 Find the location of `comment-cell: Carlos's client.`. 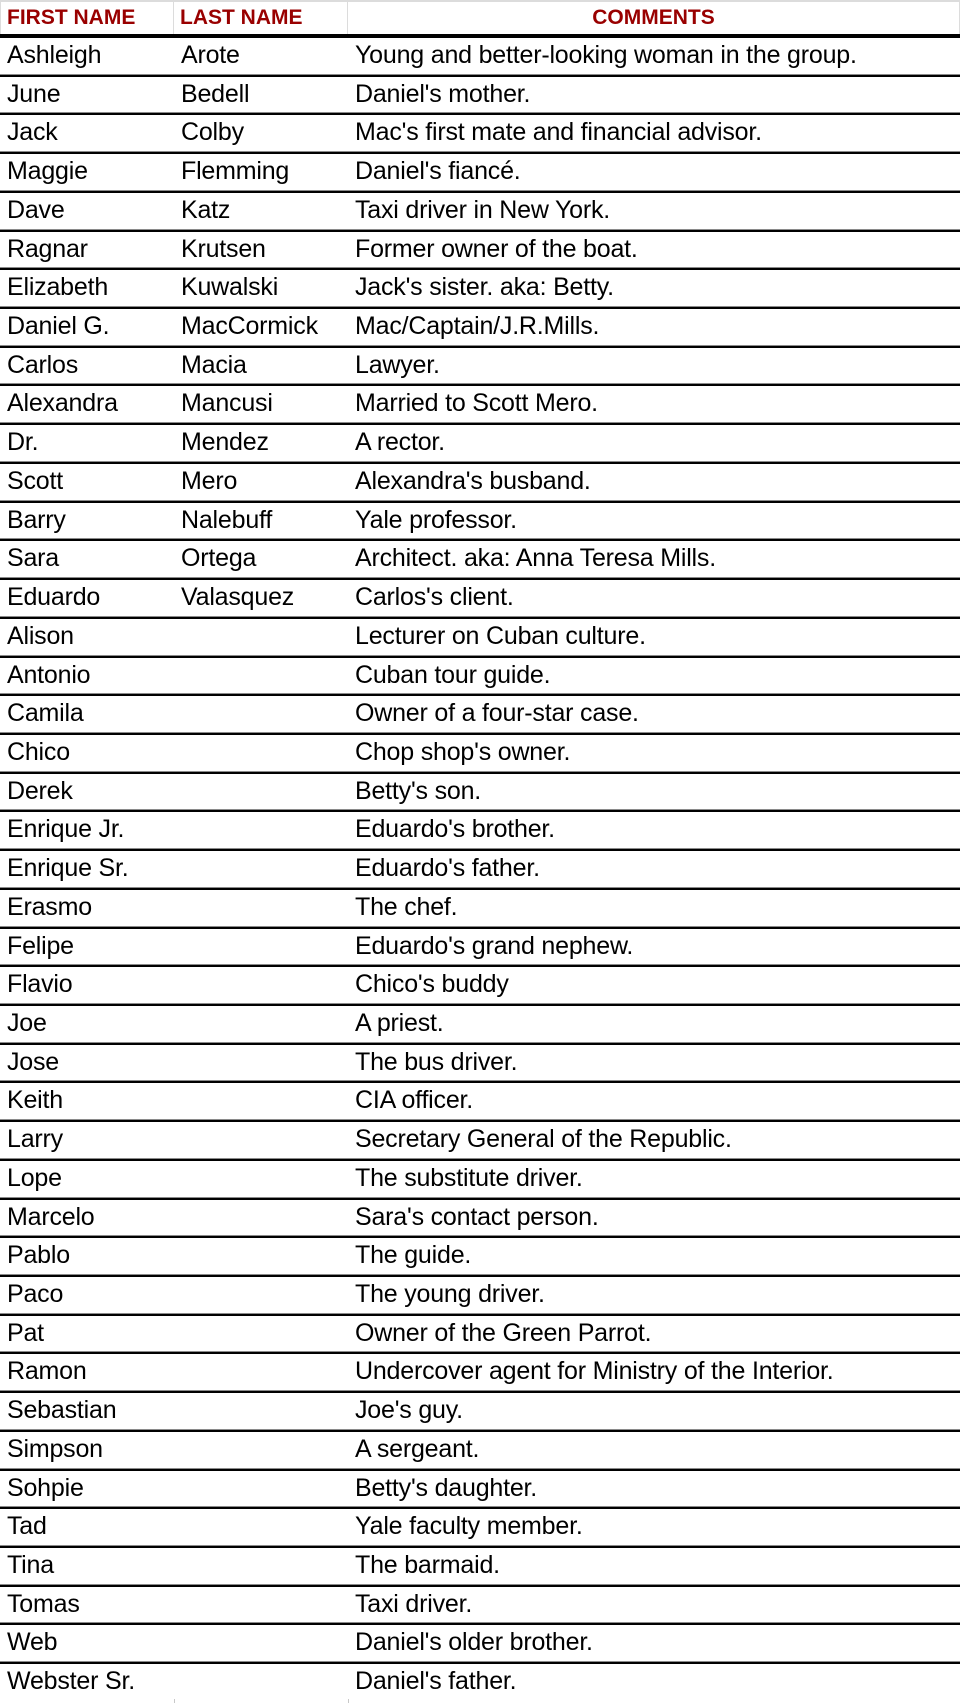

comment-cell: Carlos's client. is located at coordinates (434, 597).